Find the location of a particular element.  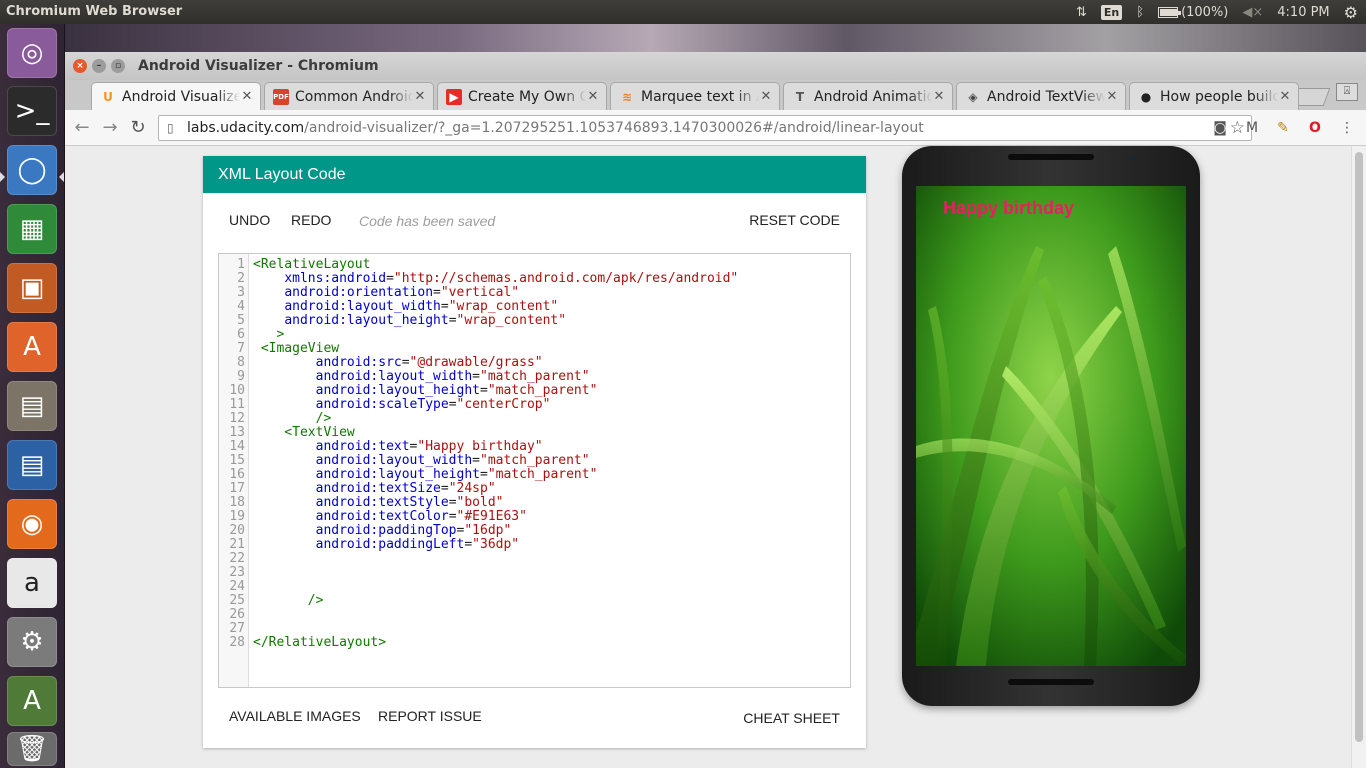

software-center-icon: A is located at coordinates (32, 347).